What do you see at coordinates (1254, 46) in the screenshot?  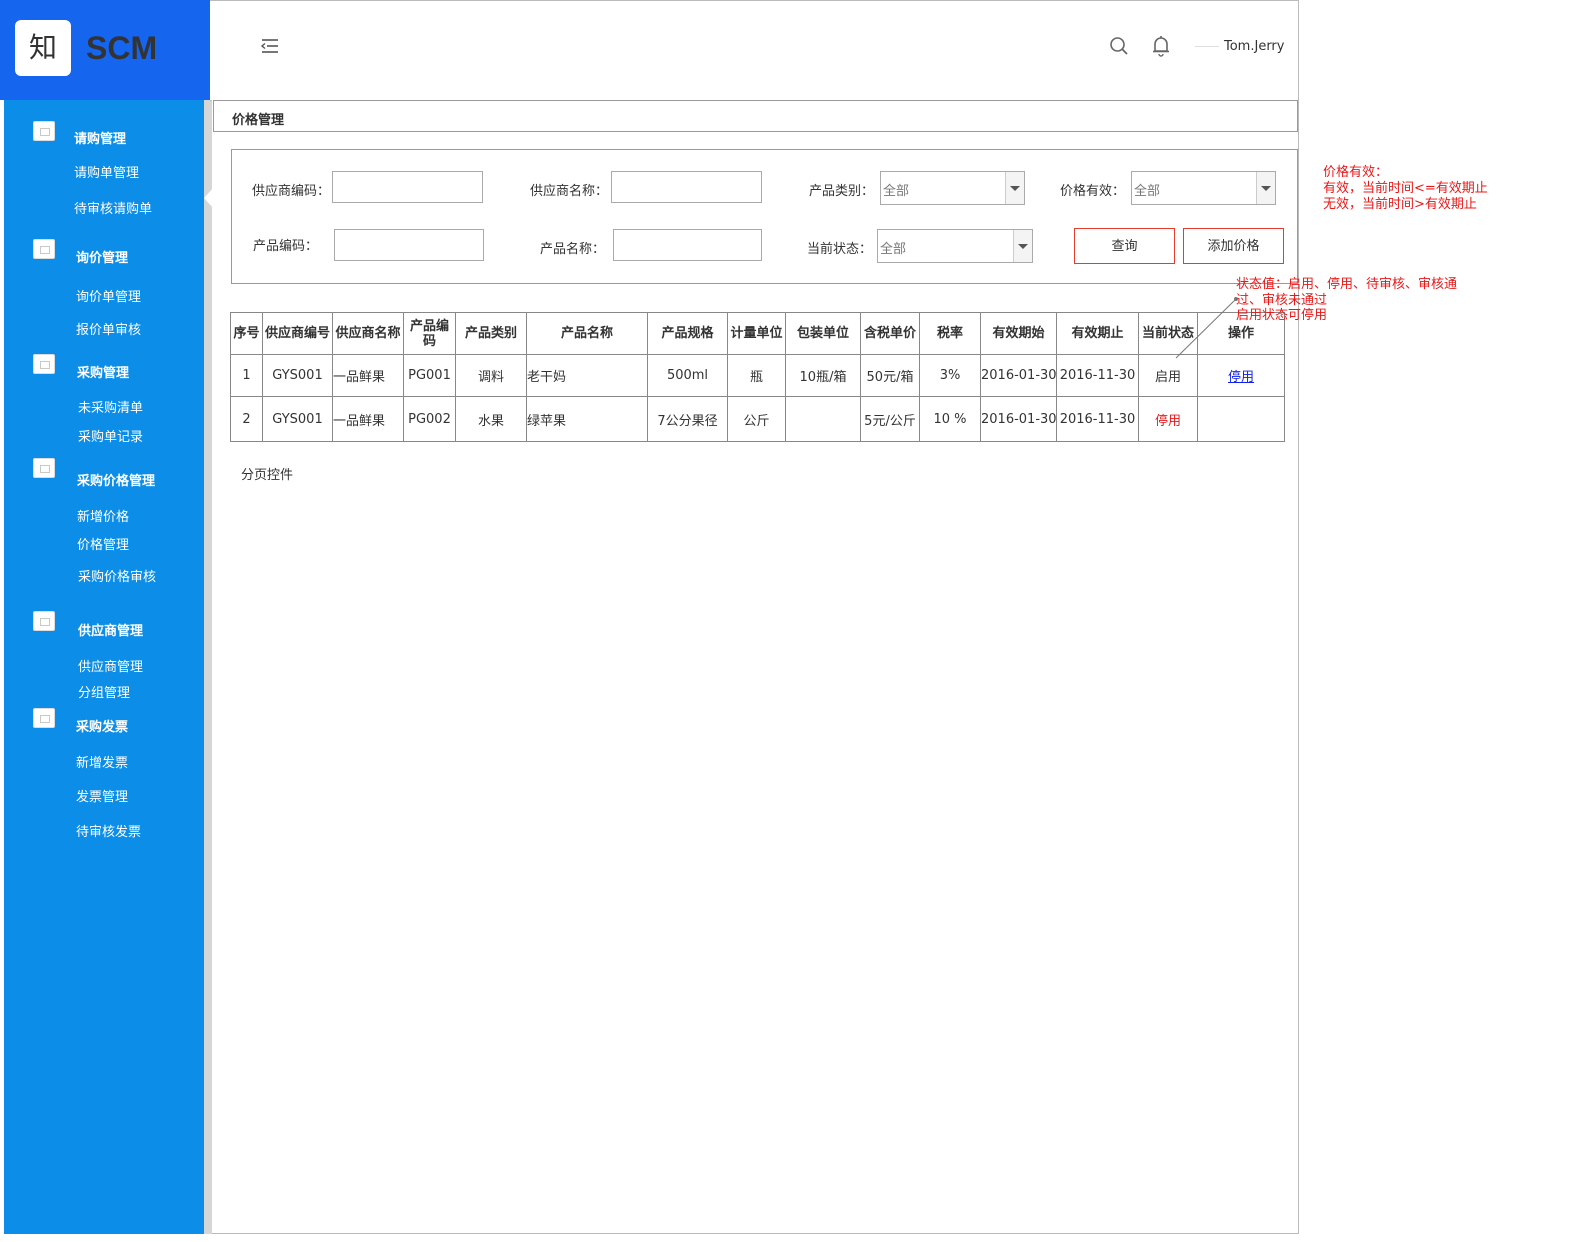 I see `user-name: Tom.Jerry` at bounding box center [1254, 46].